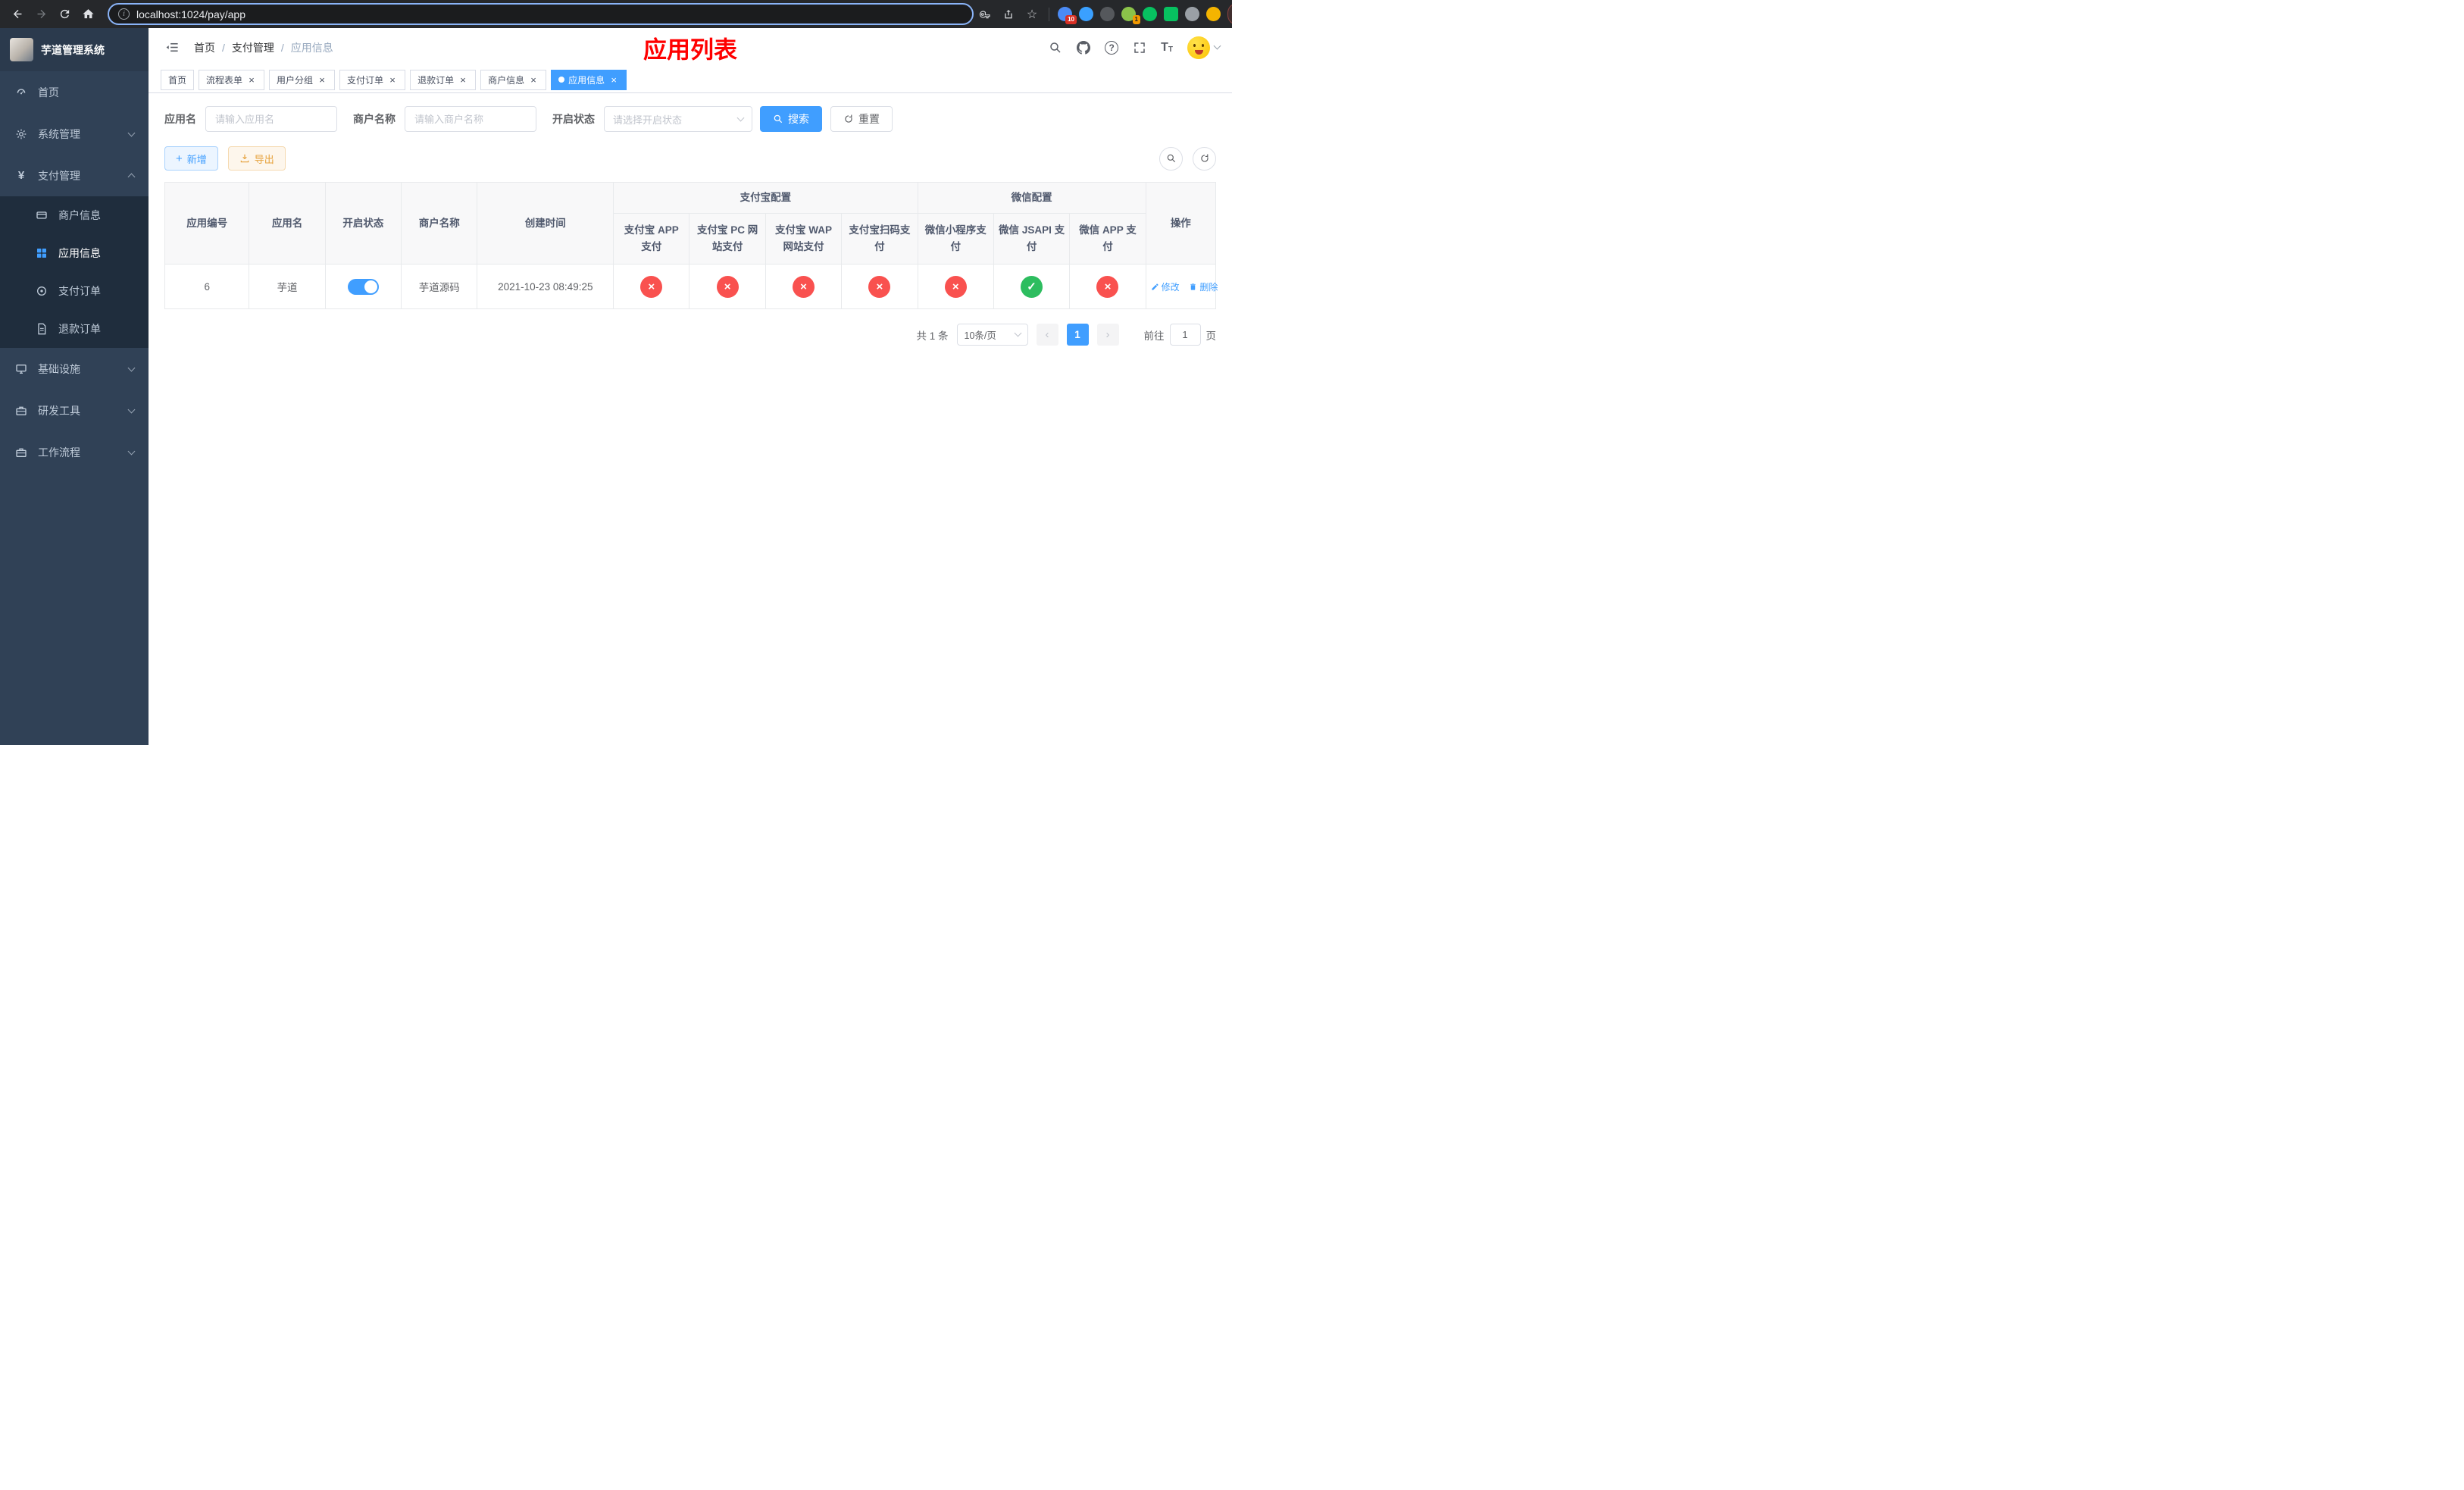 This screenshot has width=2464, height=1490. Describe the element at coordinates (131, 177) in the screenshot. I see `chevron-up-icon` at that location.